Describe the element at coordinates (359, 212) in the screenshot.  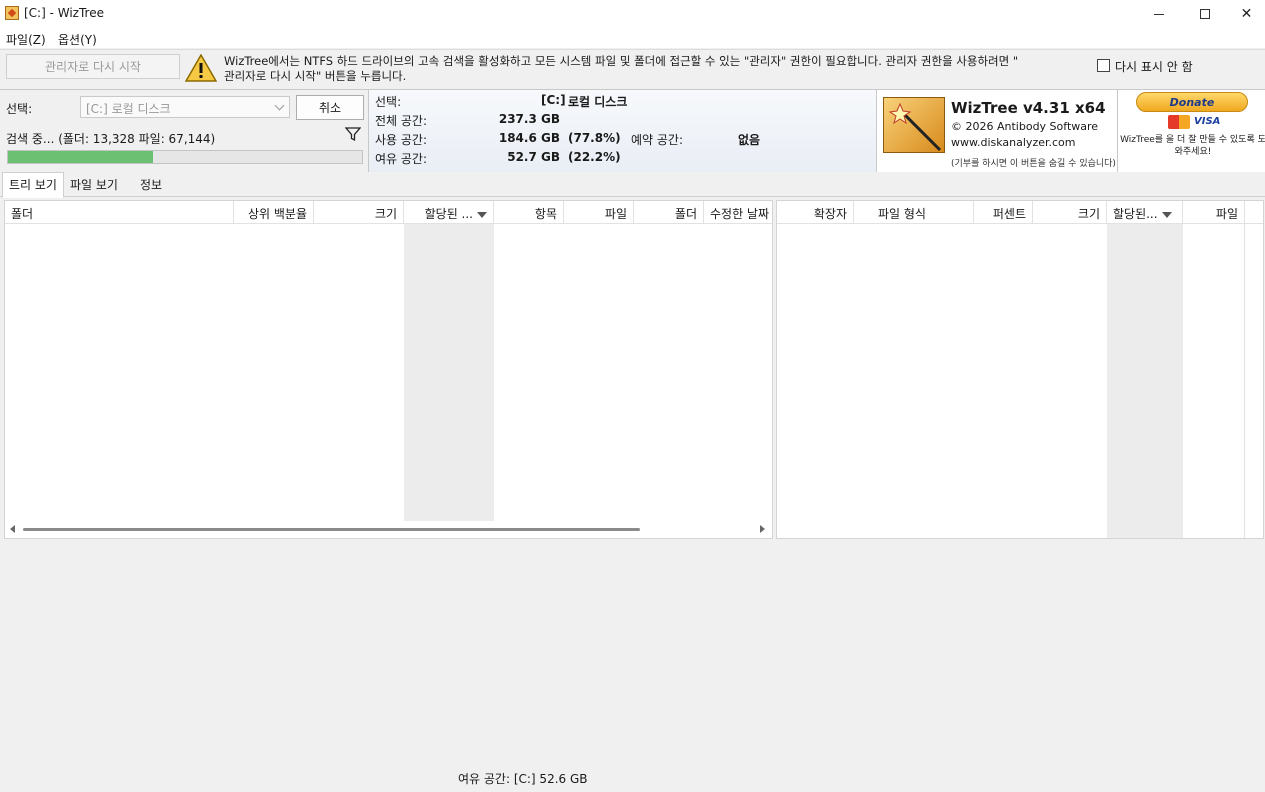
I see `col-size: 크기` at that location.